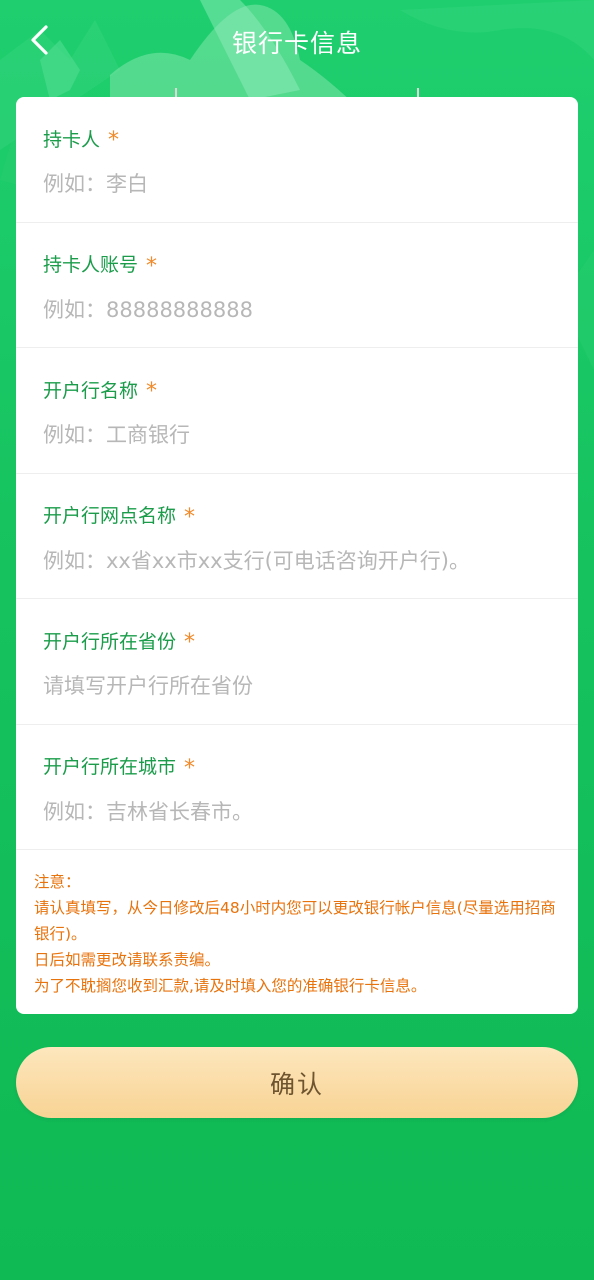 This screenshot has height=1280, width=594. I want to click on confirm-button: 确认, so click(297, 1082).